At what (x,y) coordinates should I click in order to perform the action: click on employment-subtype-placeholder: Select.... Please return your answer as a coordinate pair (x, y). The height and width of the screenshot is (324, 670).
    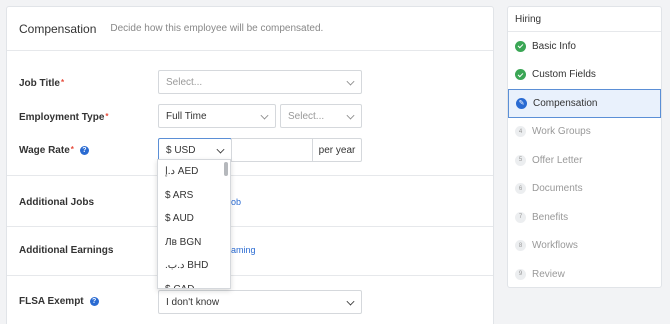
    Looking at the image, I should click on (306, 116).